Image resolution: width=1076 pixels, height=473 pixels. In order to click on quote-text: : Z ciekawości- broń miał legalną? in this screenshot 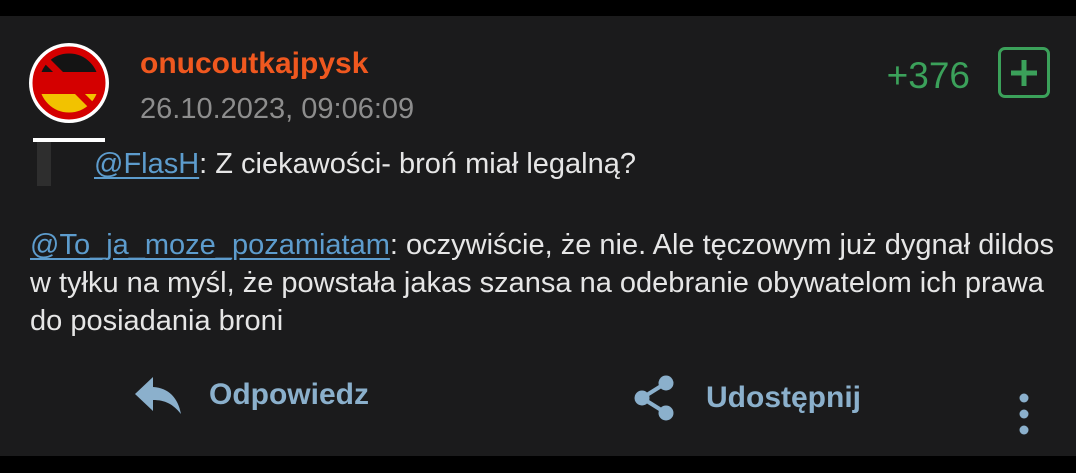, I will do `click(417, 164)`.